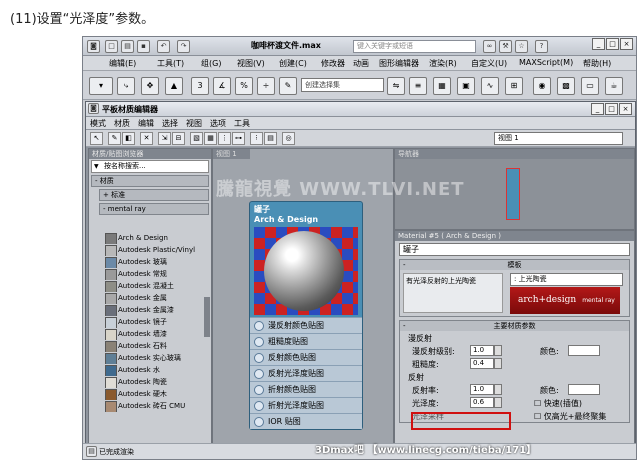  Describe the element at coordinates (442, 86) in the screenshot. I see `layer-manager-icon: ▦` at that location.